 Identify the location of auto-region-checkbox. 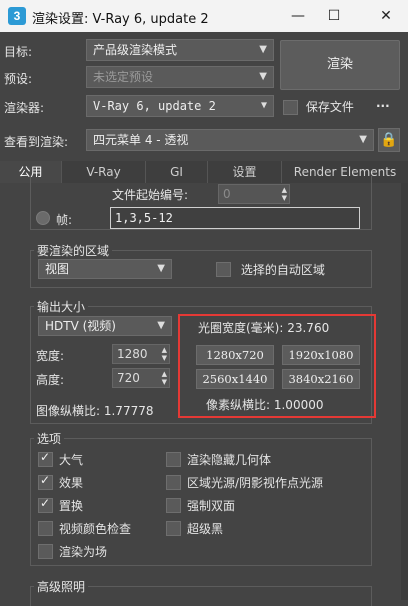
(223, 269).